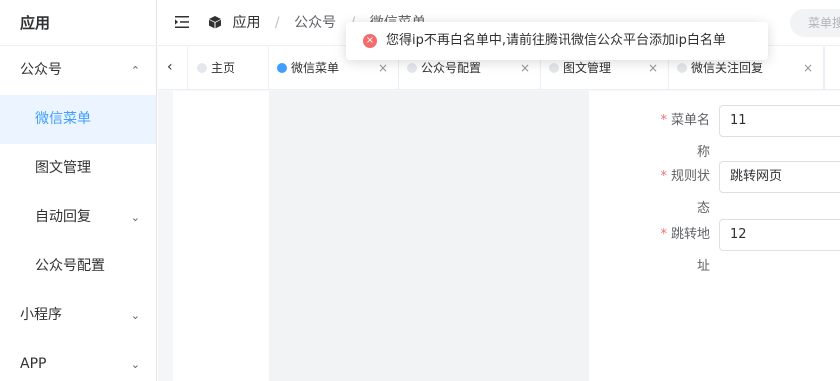 Image resolution: width=840 pixels, height=381 pixels. What do you see at coordinates (33, 364) in the screenshot?
I see `sidebar-item-label: APP` at bounding box center [33, 364].